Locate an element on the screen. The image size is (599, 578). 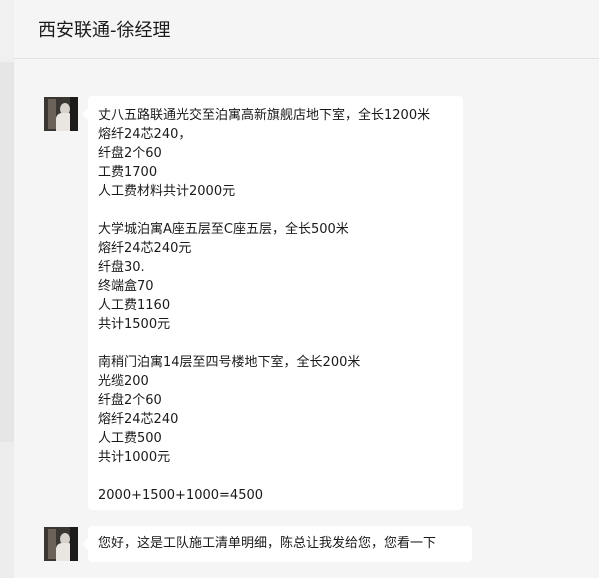
message-line: 人工费1160 is located at coordinates (134, 305).